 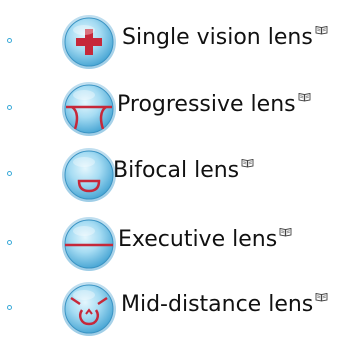 I want to click on single-vision-lens-icon, so click(x=89, y=42).